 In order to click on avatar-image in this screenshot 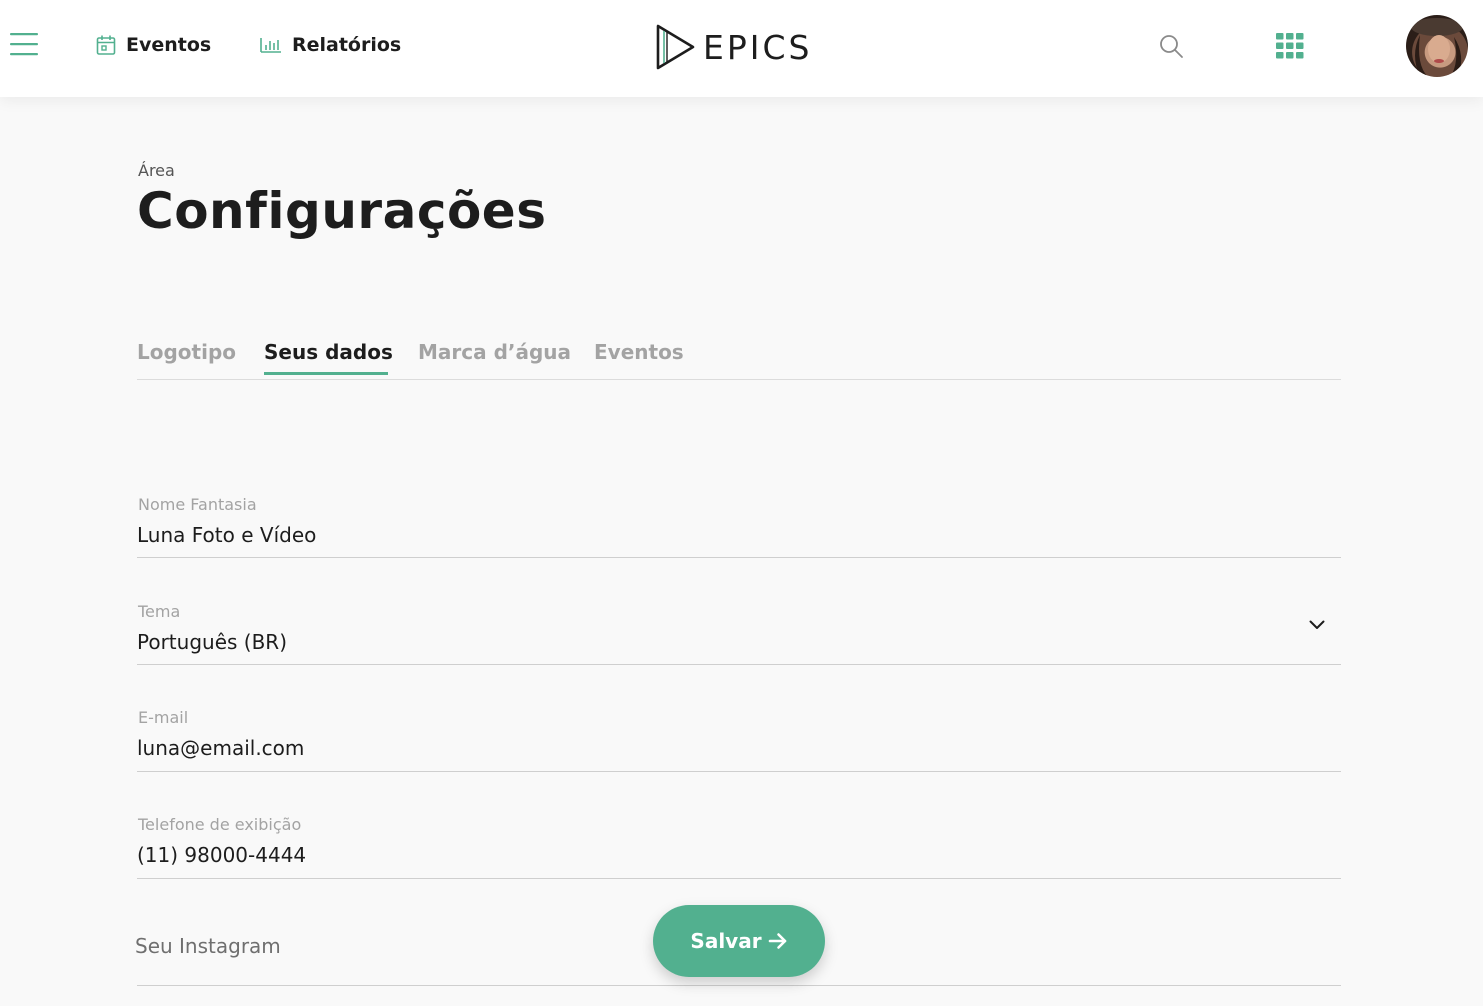, I will do `click(1437, 47)`.